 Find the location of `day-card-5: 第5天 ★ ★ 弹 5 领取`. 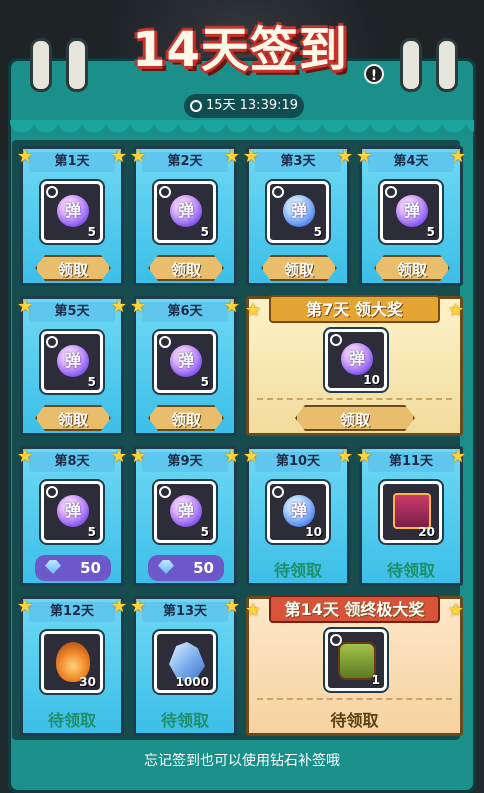

day-card-5: 第5天 ★ ★ 弹 5 领取 is located at coordinates (72, 366).